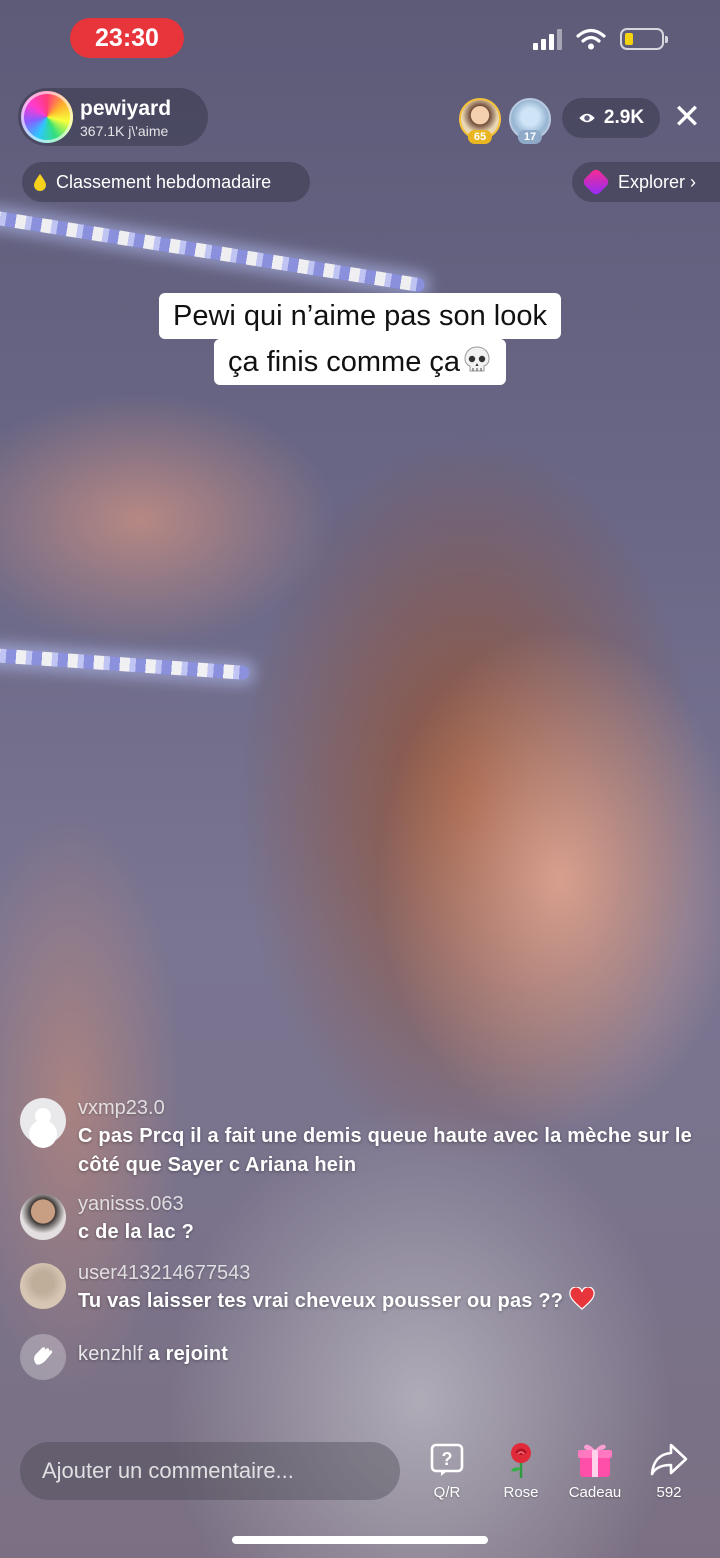  Describe the element at coordinates (477, 359) in the screenshot. I see `skull-icon` at that location.